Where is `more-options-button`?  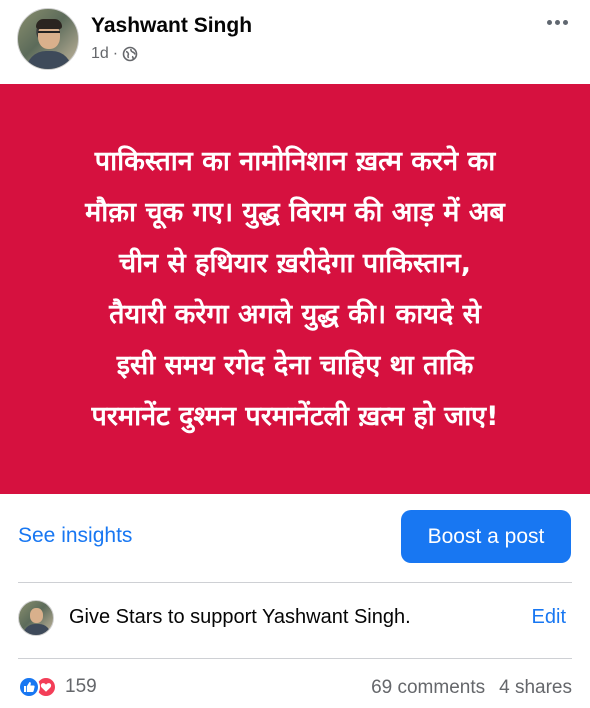 more-options-button is located at coordinates (557, 22).